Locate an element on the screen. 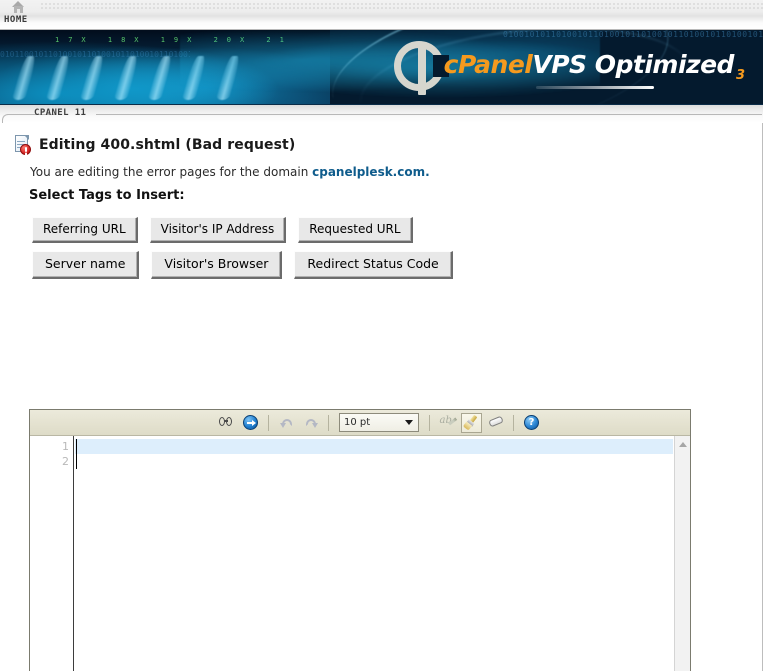 The image size is (763, 671). font-size-value: 10 pt is located at coordinates (357, 422).